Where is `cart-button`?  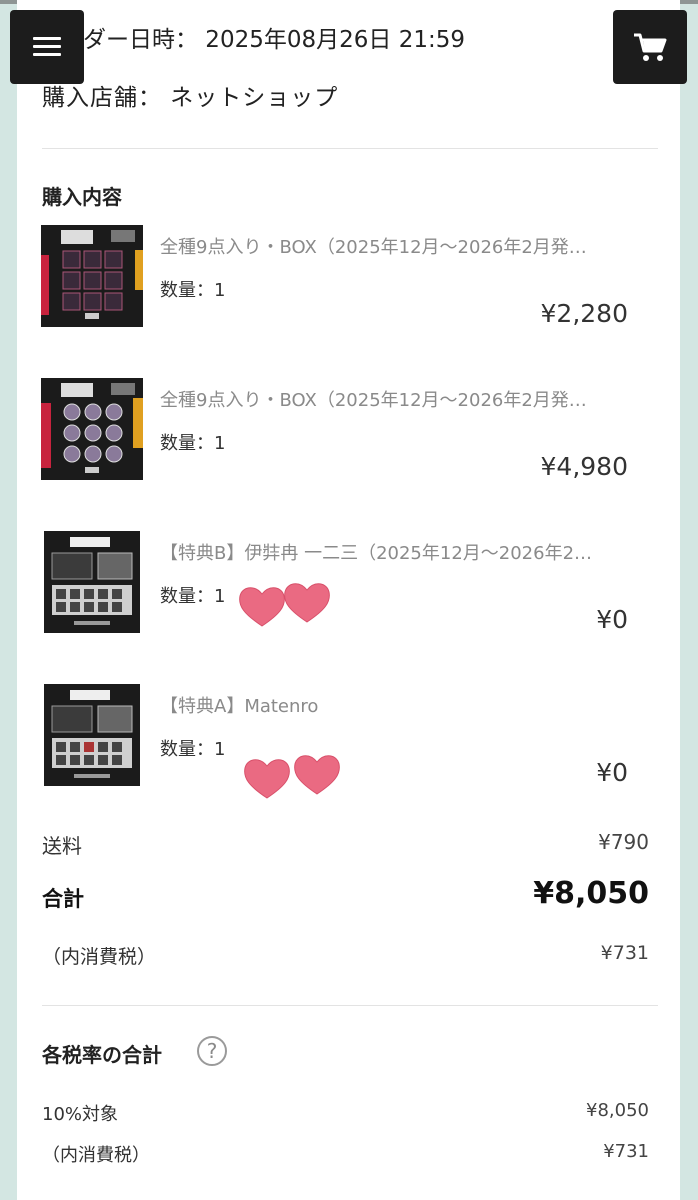
cart-button is located at coordinates (650, 47).